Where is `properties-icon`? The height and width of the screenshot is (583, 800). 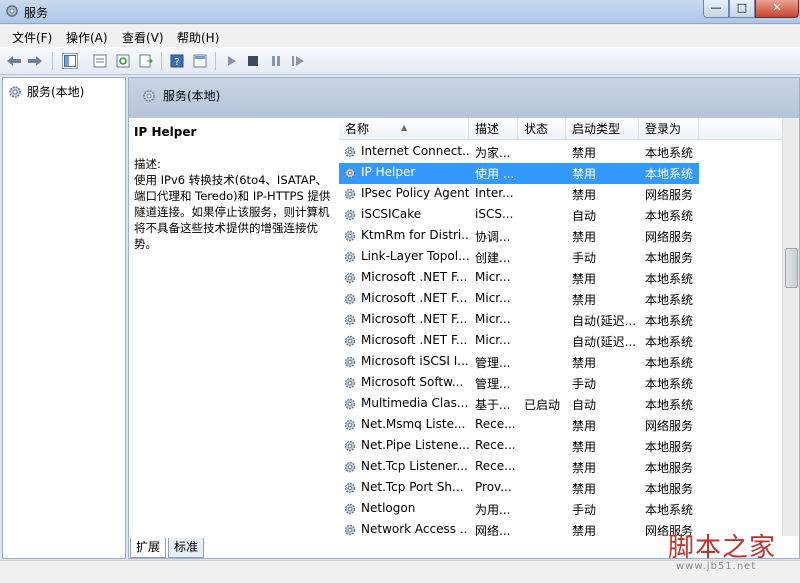
properties-icon is located at coordinates (100, 61).